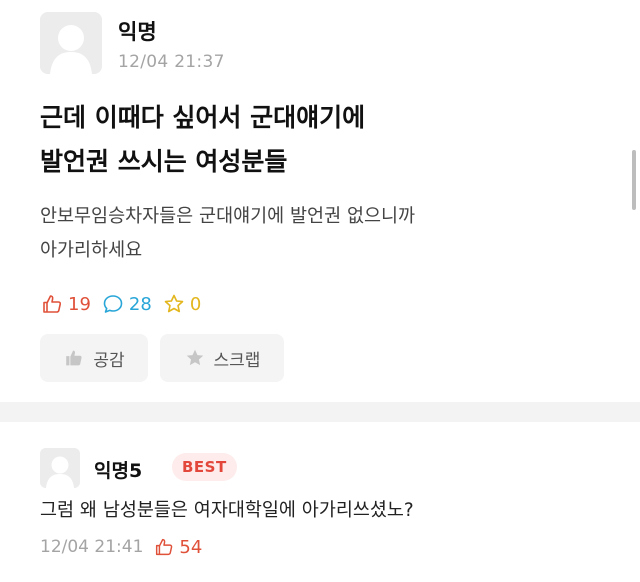 This screenshot has width=640, height=582. Describe the element at coordinates (204, 467) in the screenshot. I see `best-badge: BEST` at that location.